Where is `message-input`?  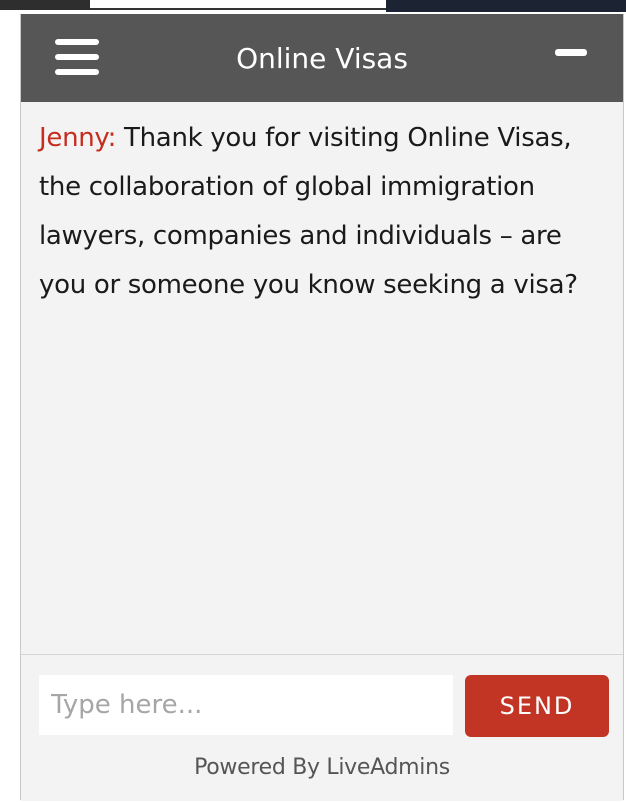 message-input is located at coordinates (246, 705).